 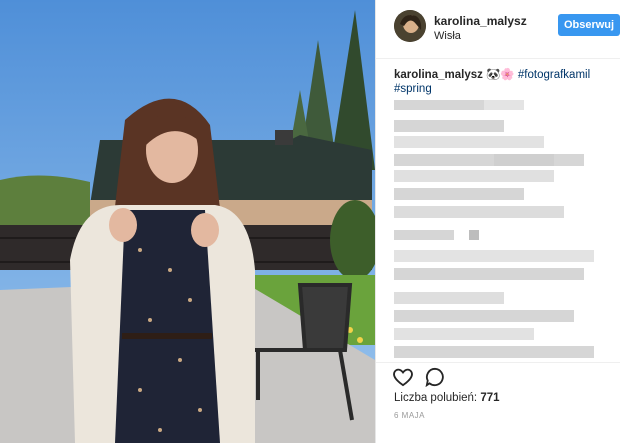 I want to click on speech-bubble-icon, so click(x=435, y=377).